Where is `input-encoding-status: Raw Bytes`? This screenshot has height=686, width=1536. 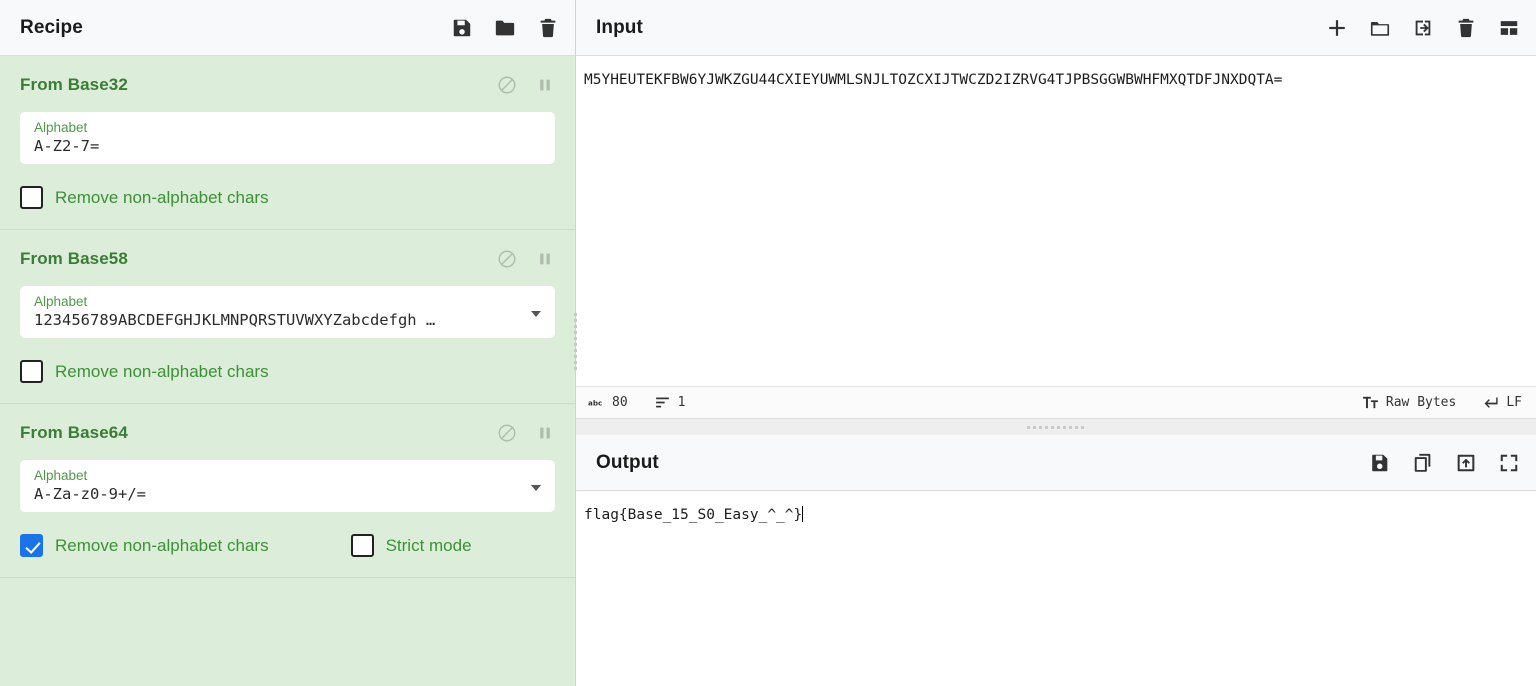 input-encoding-status: Raw Bytes is located at coordinates (1409, 402).